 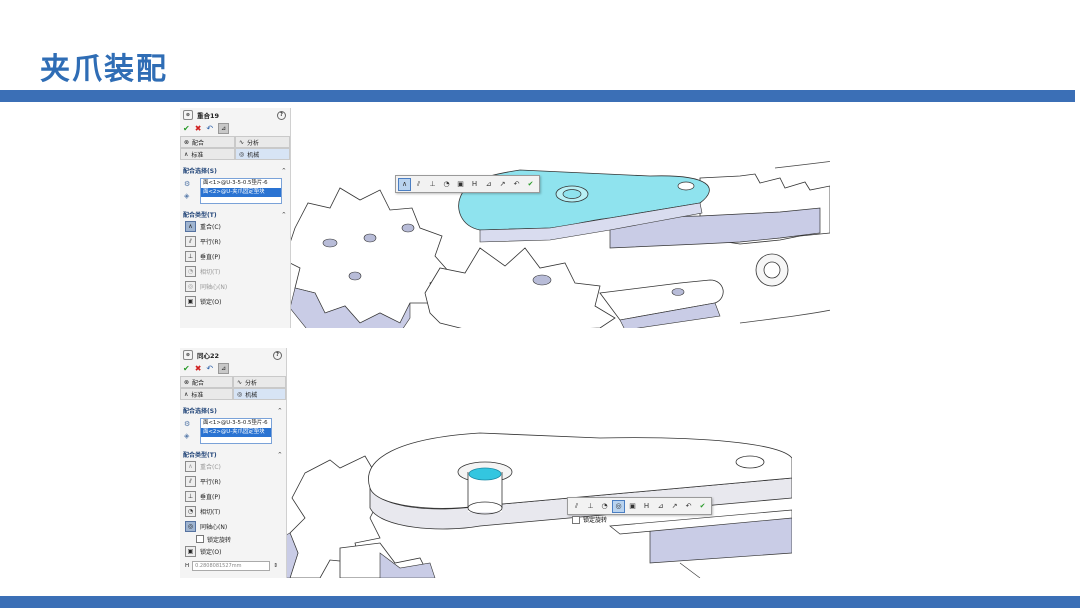 What do you see at coordinates (104, 69) in the screenshot?
I see `page-title: 夹爪装配` at bounding box center [104, 69].